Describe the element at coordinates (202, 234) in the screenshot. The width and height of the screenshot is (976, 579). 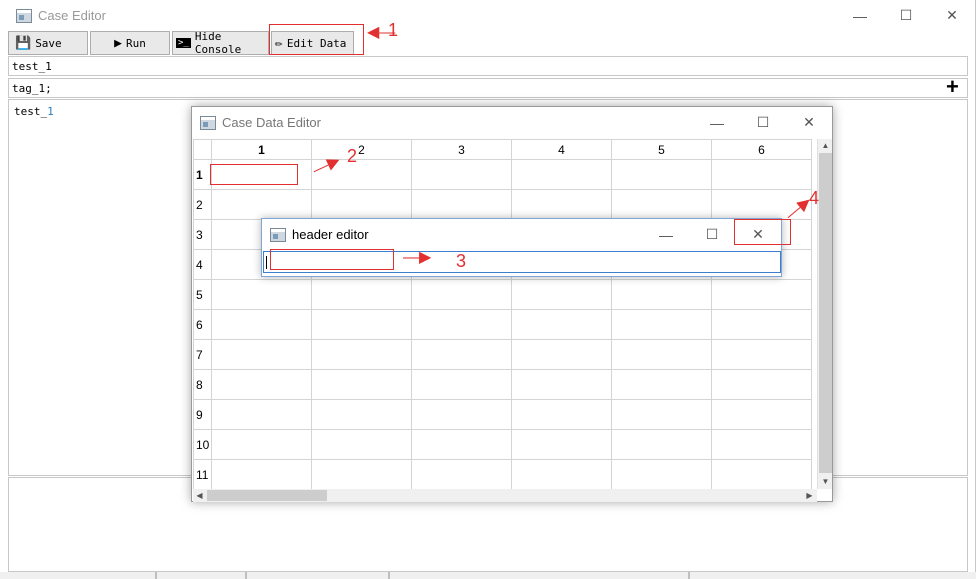
I see `row-header: 3` at that location.